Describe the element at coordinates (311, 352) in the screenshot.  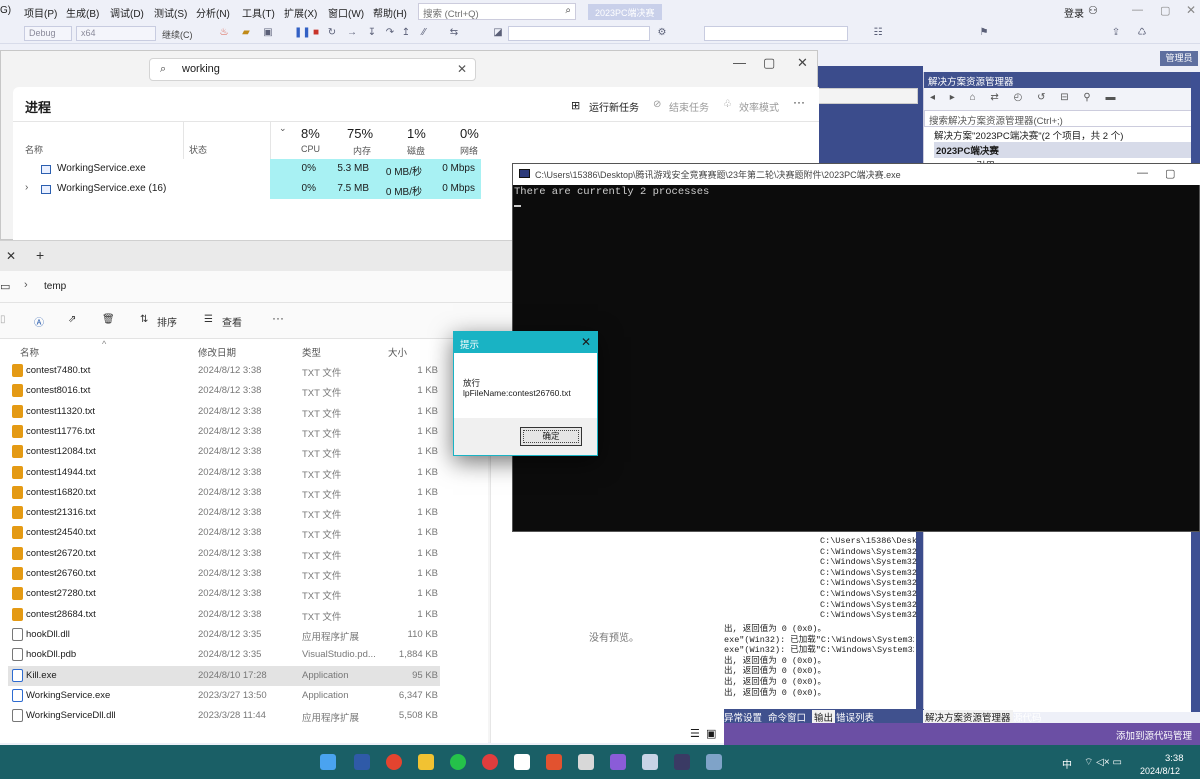
I see `col-type: 类型` at that location.